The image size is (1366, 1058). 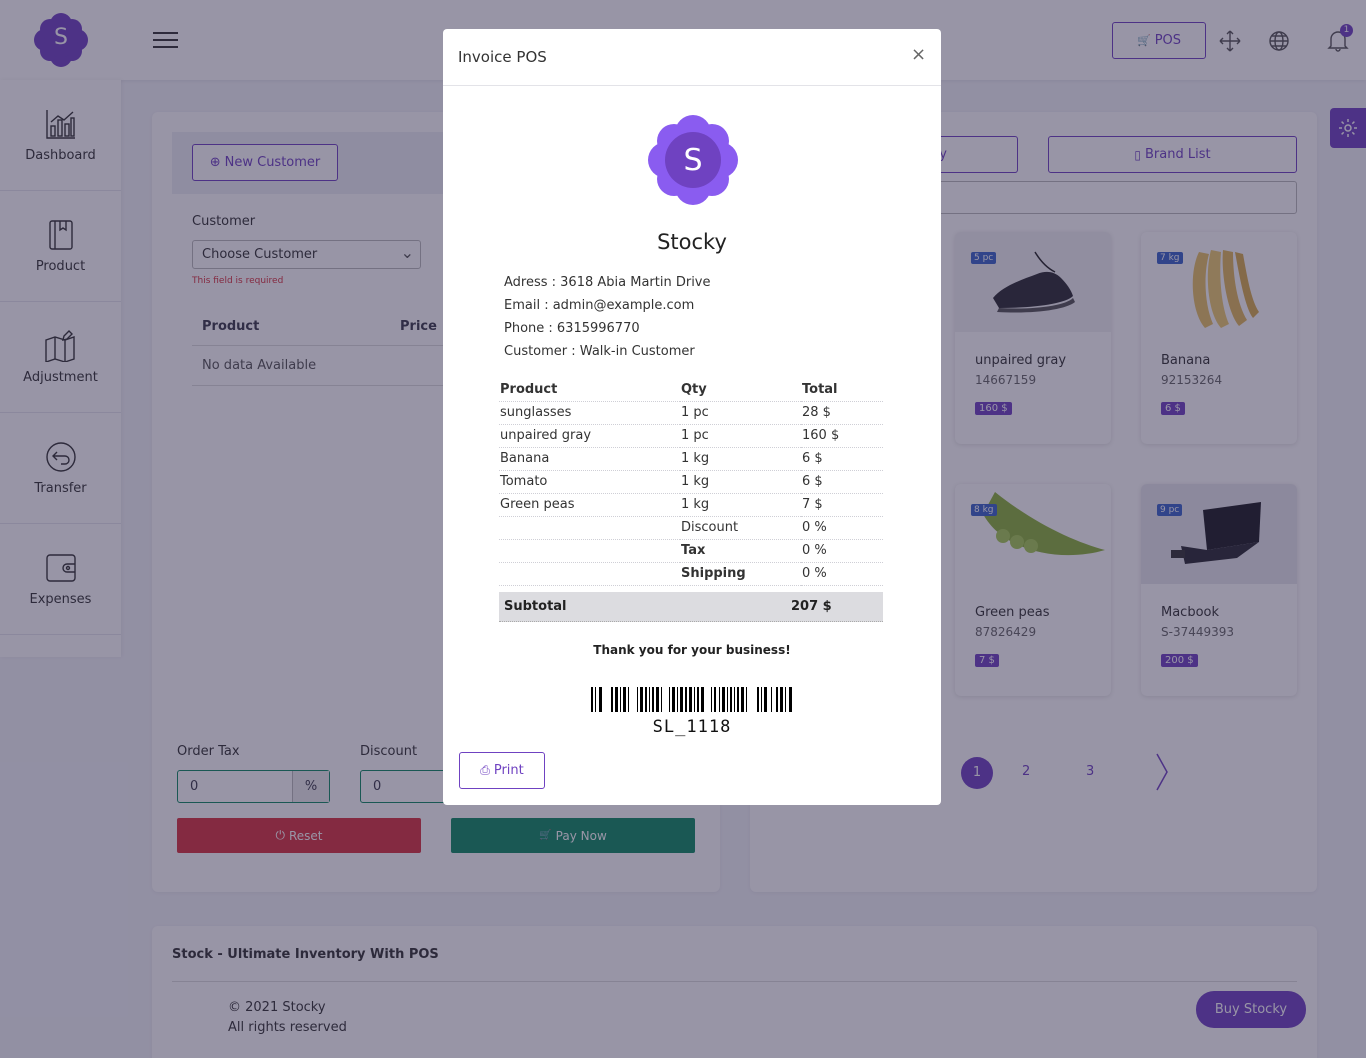 I want to click on company-name: Stocky, so click(x=692, y=242).